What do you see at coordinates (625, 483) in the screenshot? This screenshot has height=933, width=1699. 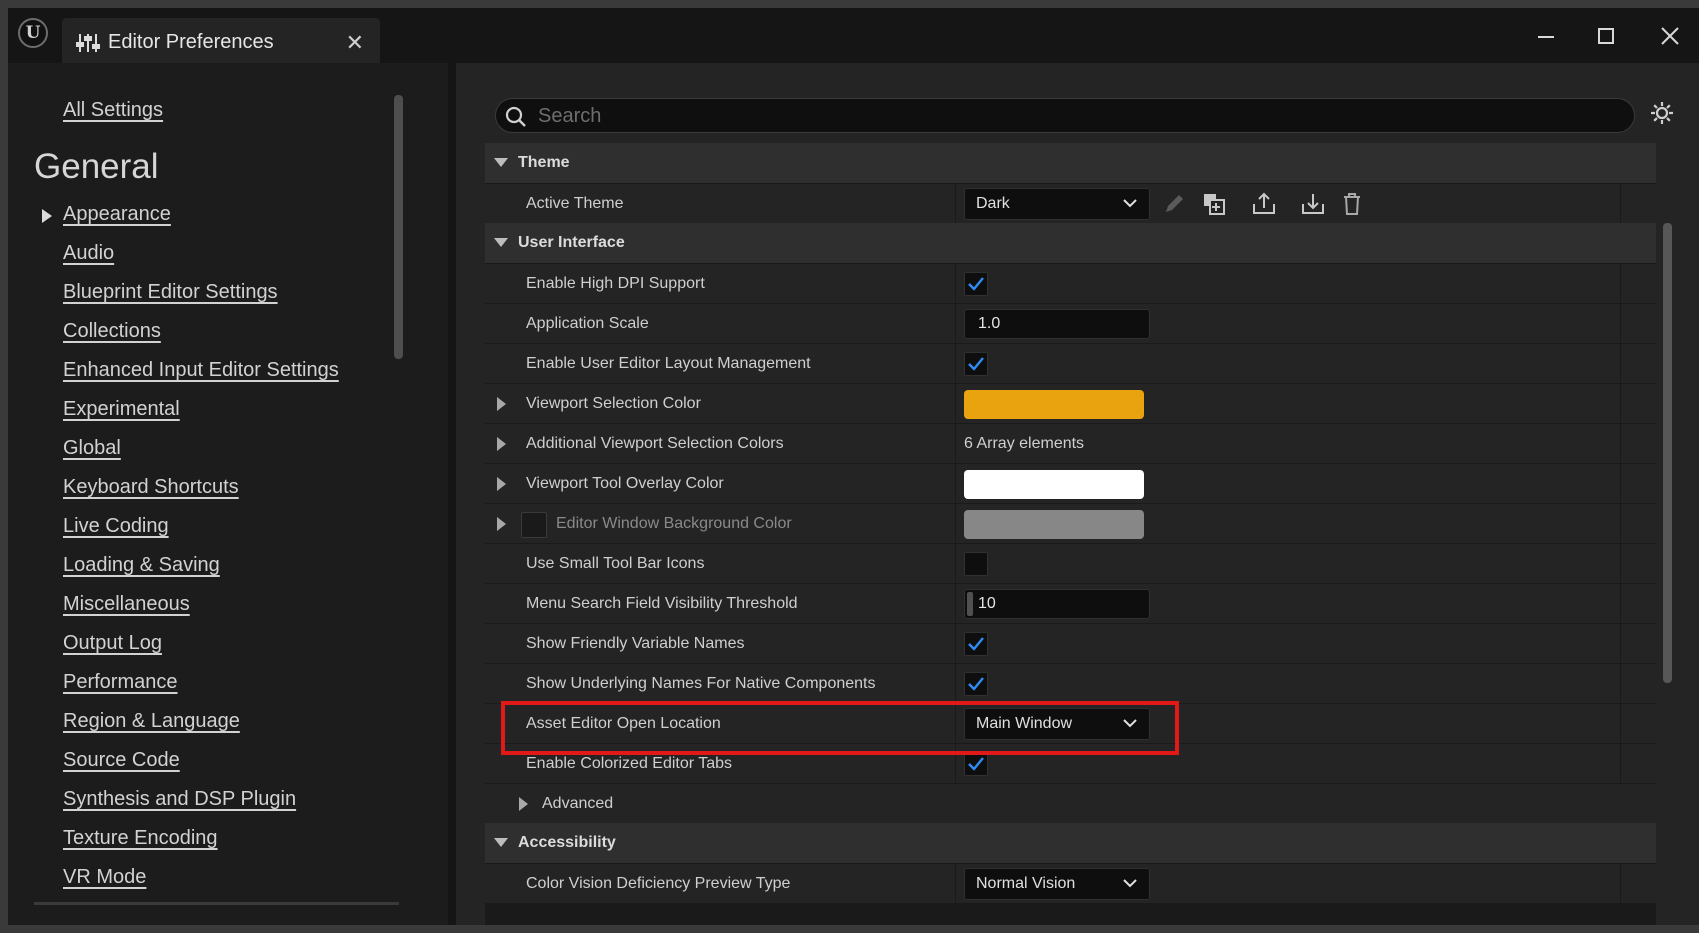 I see `property-label: Viewport Tool Overlay Color` at bounding box center [625, 483].